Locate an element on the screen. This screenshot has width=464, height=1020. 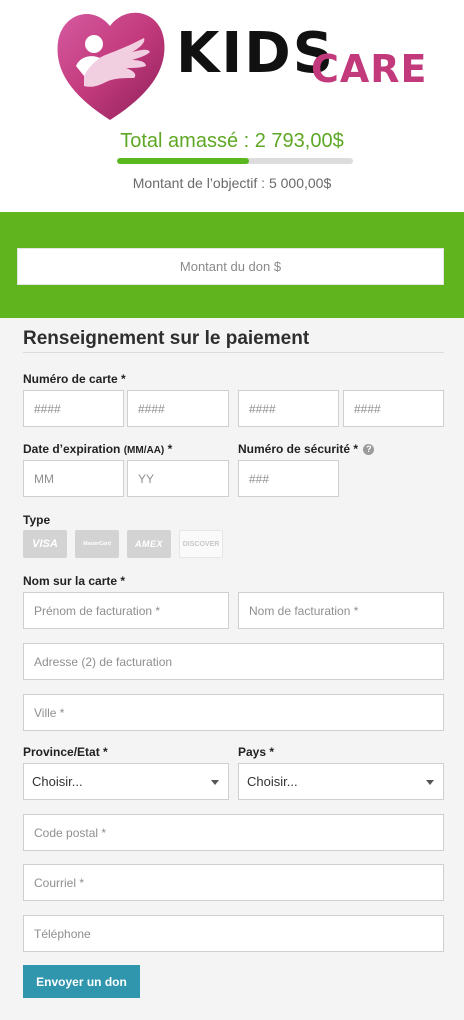
progress-fill is located at coordinates (183, 161).